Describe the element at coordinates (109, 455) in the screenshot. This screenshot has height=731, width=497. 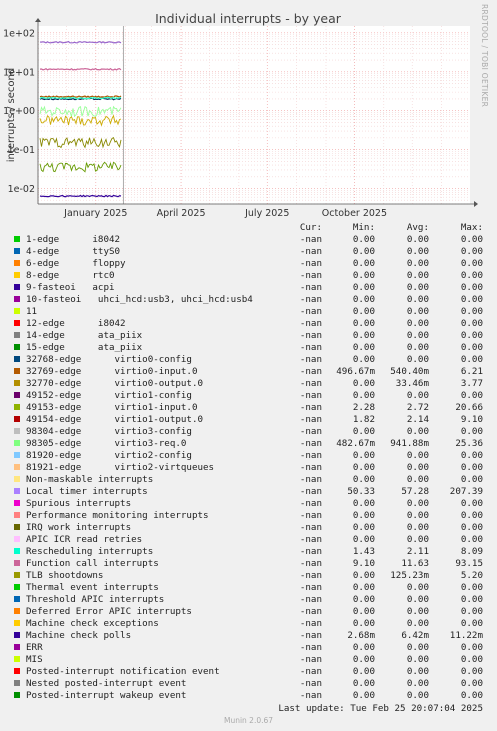
I see `legend-label: 81920-edge virtio2-config` at that location.